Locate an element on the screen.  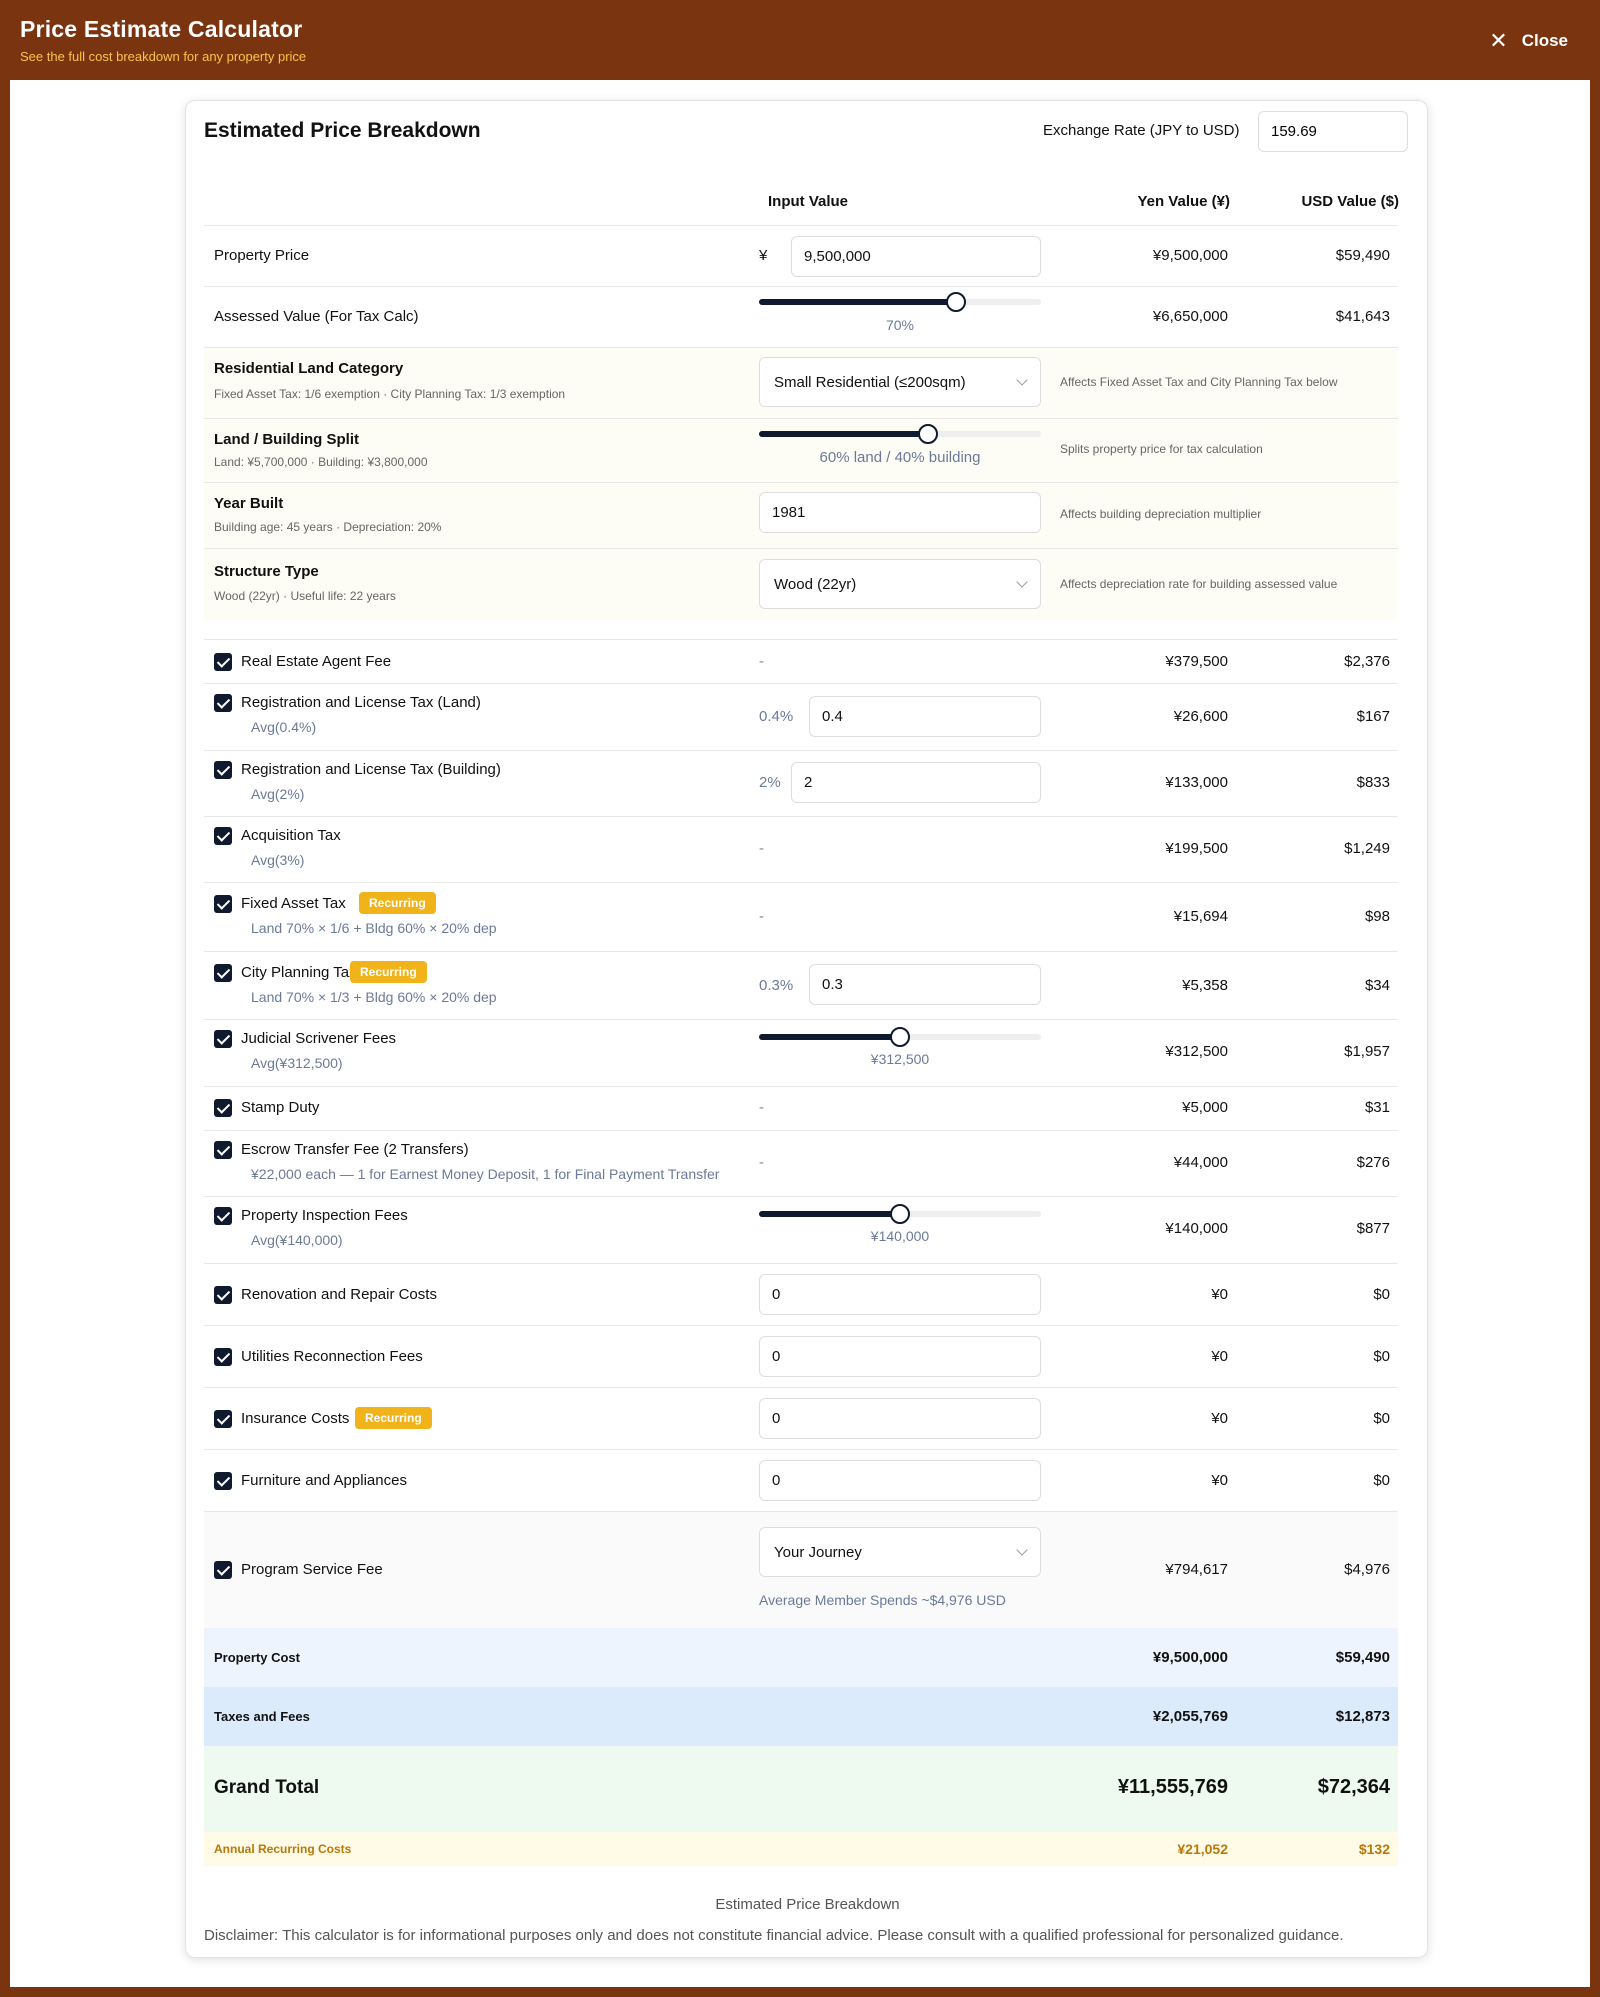
structure-type-select: Wood (22yr) is located at coordinates (900, 584).